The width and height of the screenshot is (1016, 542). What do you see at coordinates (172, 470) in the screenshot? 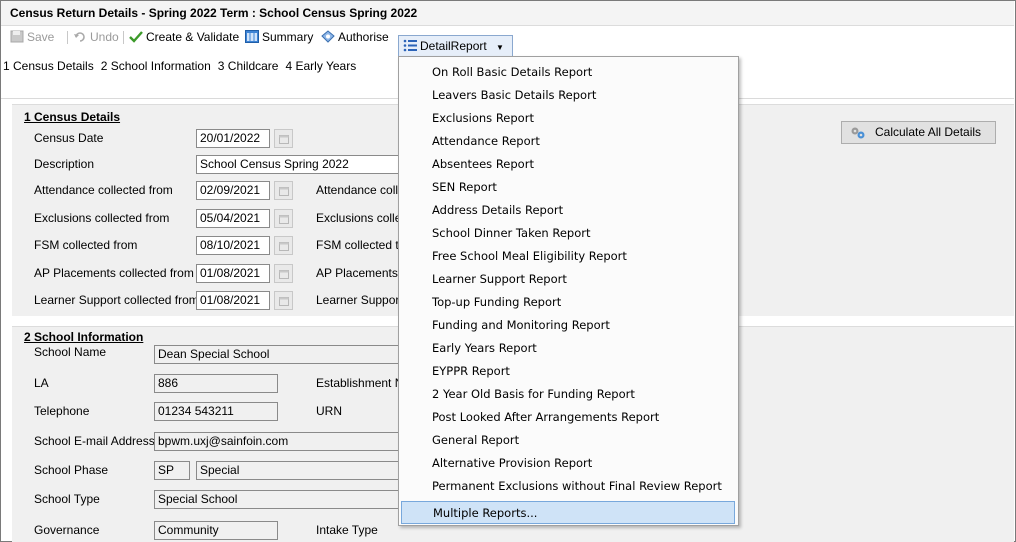
I see `school-phase-code-field: SP` at bounding box center [172, 470].